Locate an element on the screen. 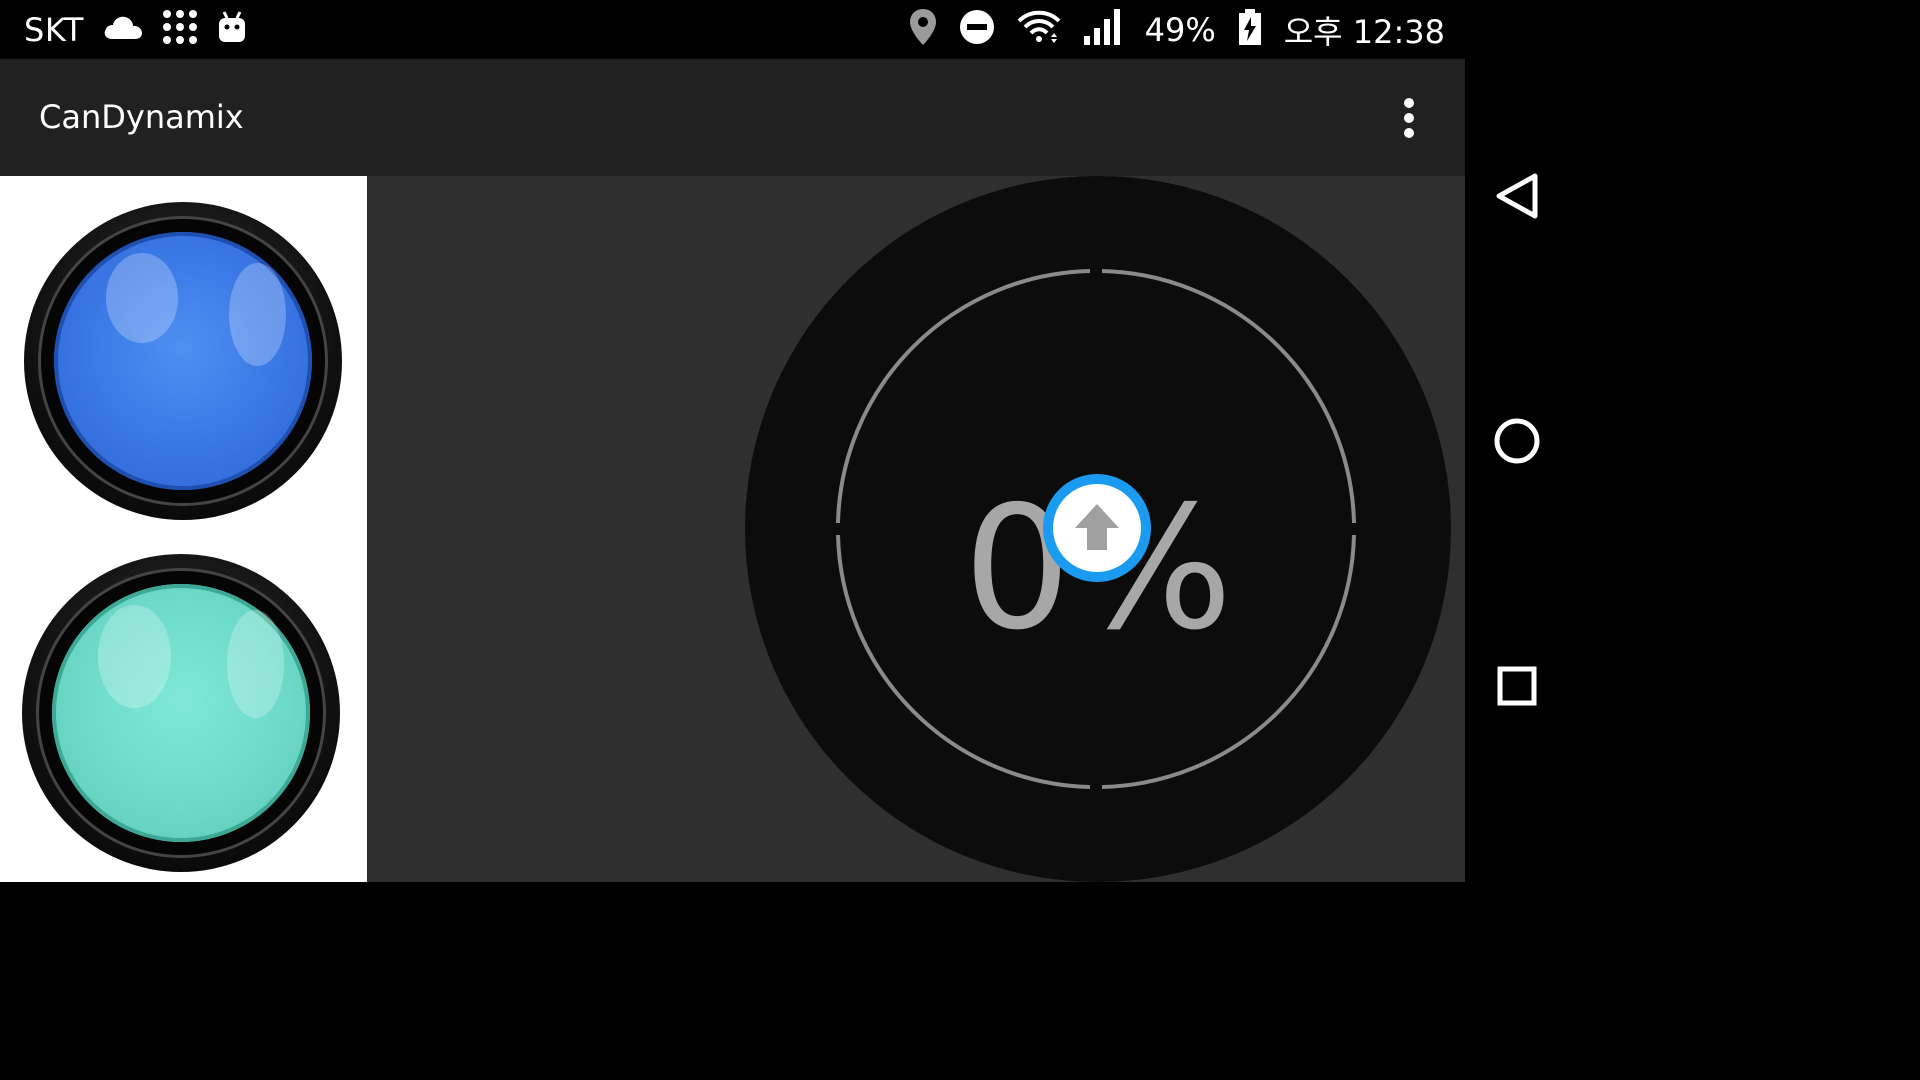  status-bar: SKT 49% 오후 12:38 is located at coordinates (732, 29).